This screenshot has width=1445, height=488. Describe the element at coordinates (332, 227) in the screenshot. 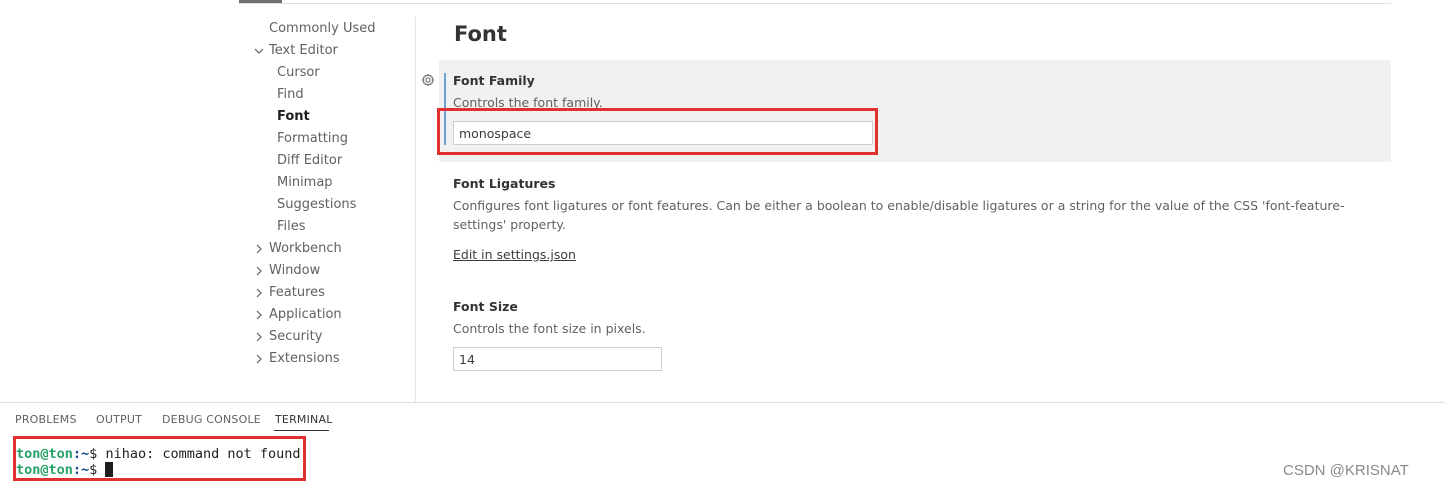

I see `toc-item-files: Files` at that location.